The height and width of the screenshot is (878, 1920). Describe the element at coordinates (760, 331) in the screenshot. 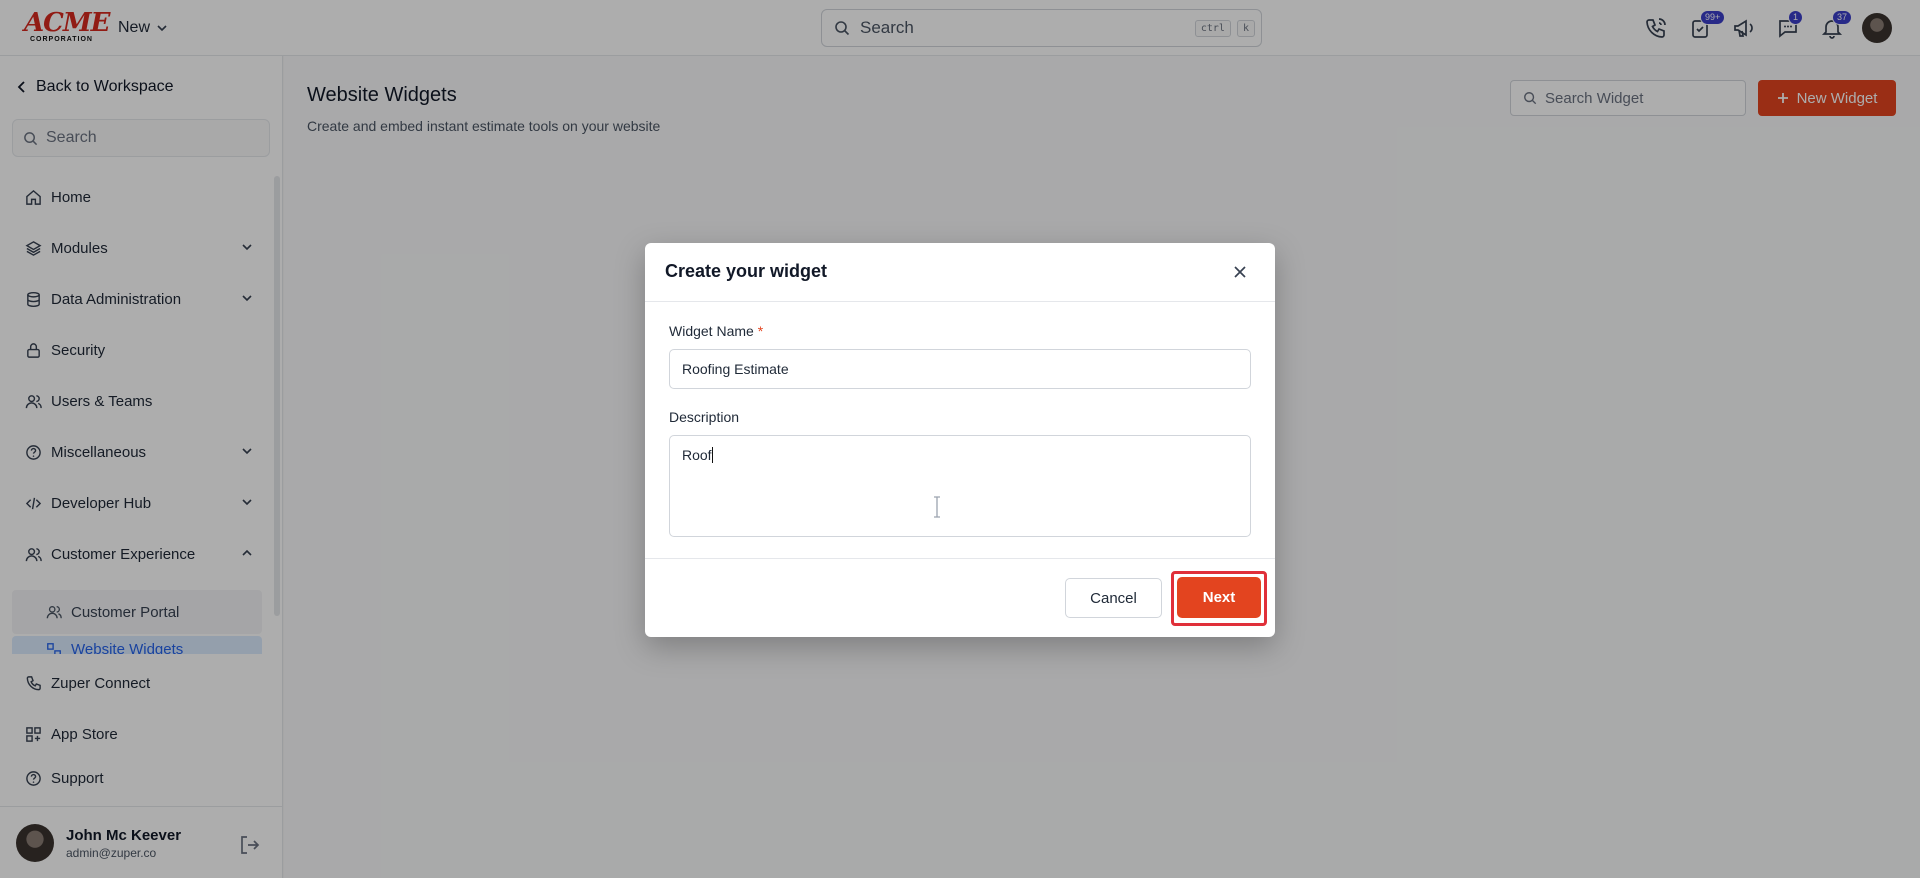

I see `required-marker: *` at that location.